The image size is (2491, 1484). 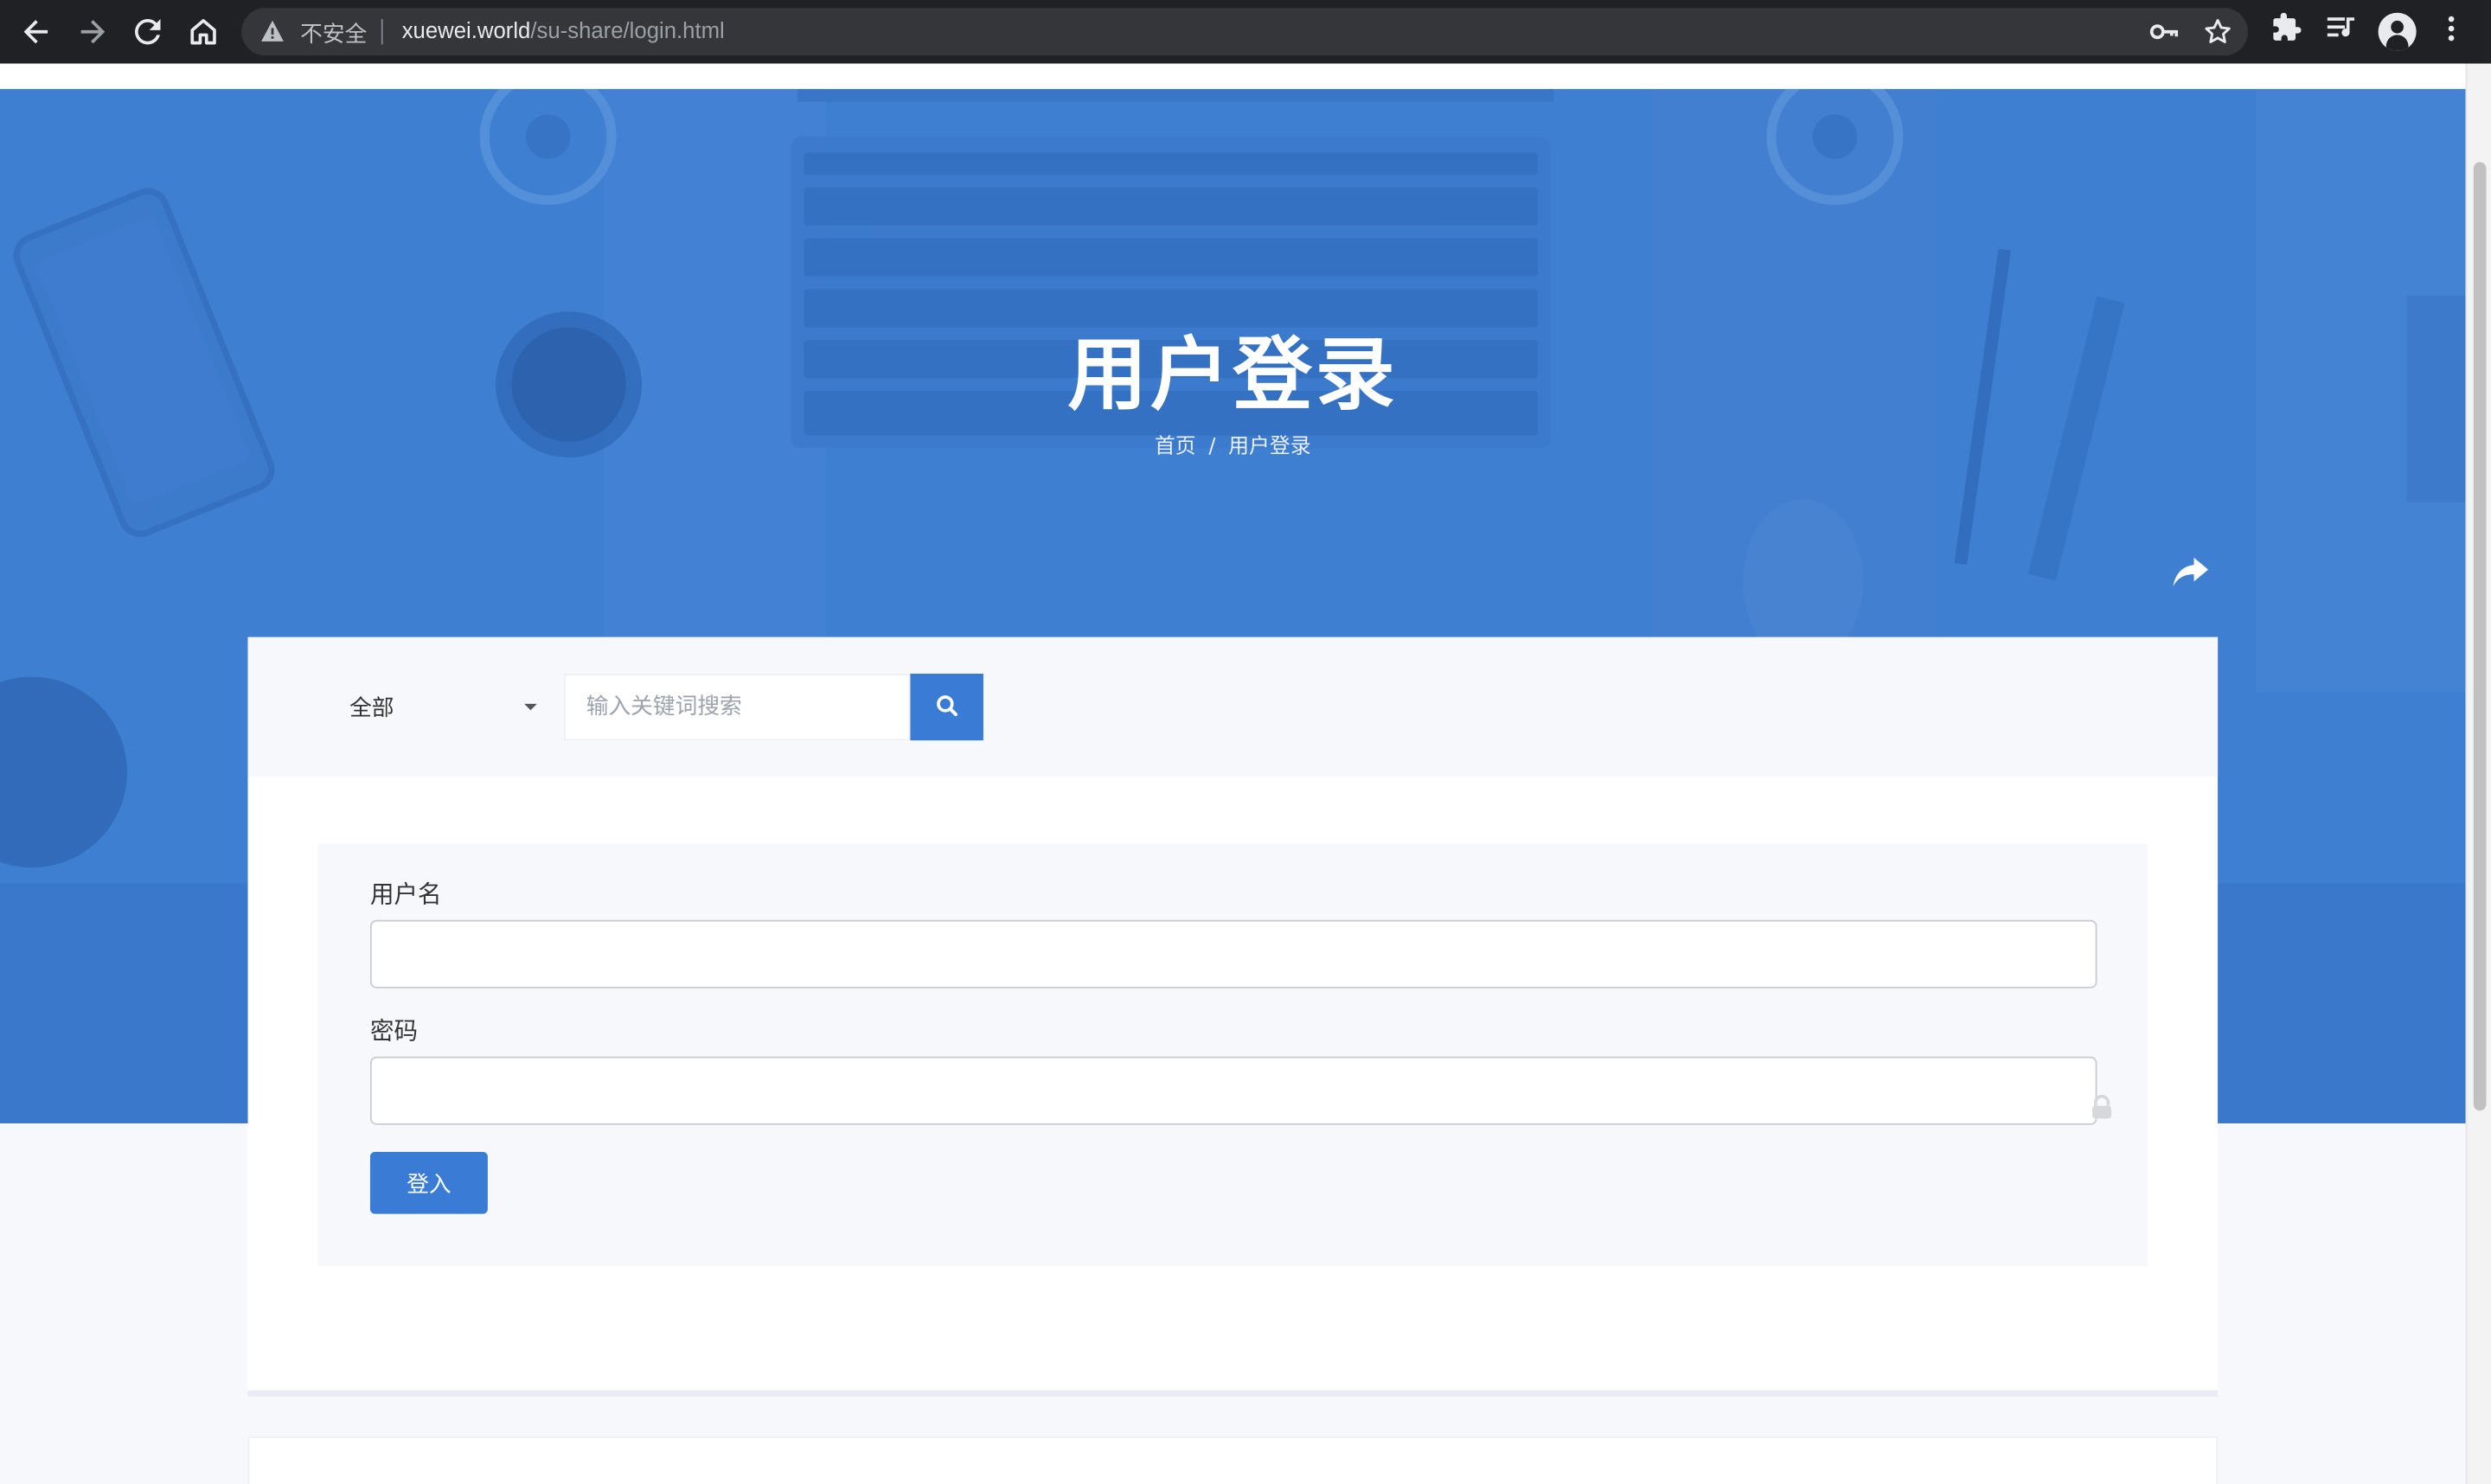 I want to click on top-strip, so click(x=1233, y=76).